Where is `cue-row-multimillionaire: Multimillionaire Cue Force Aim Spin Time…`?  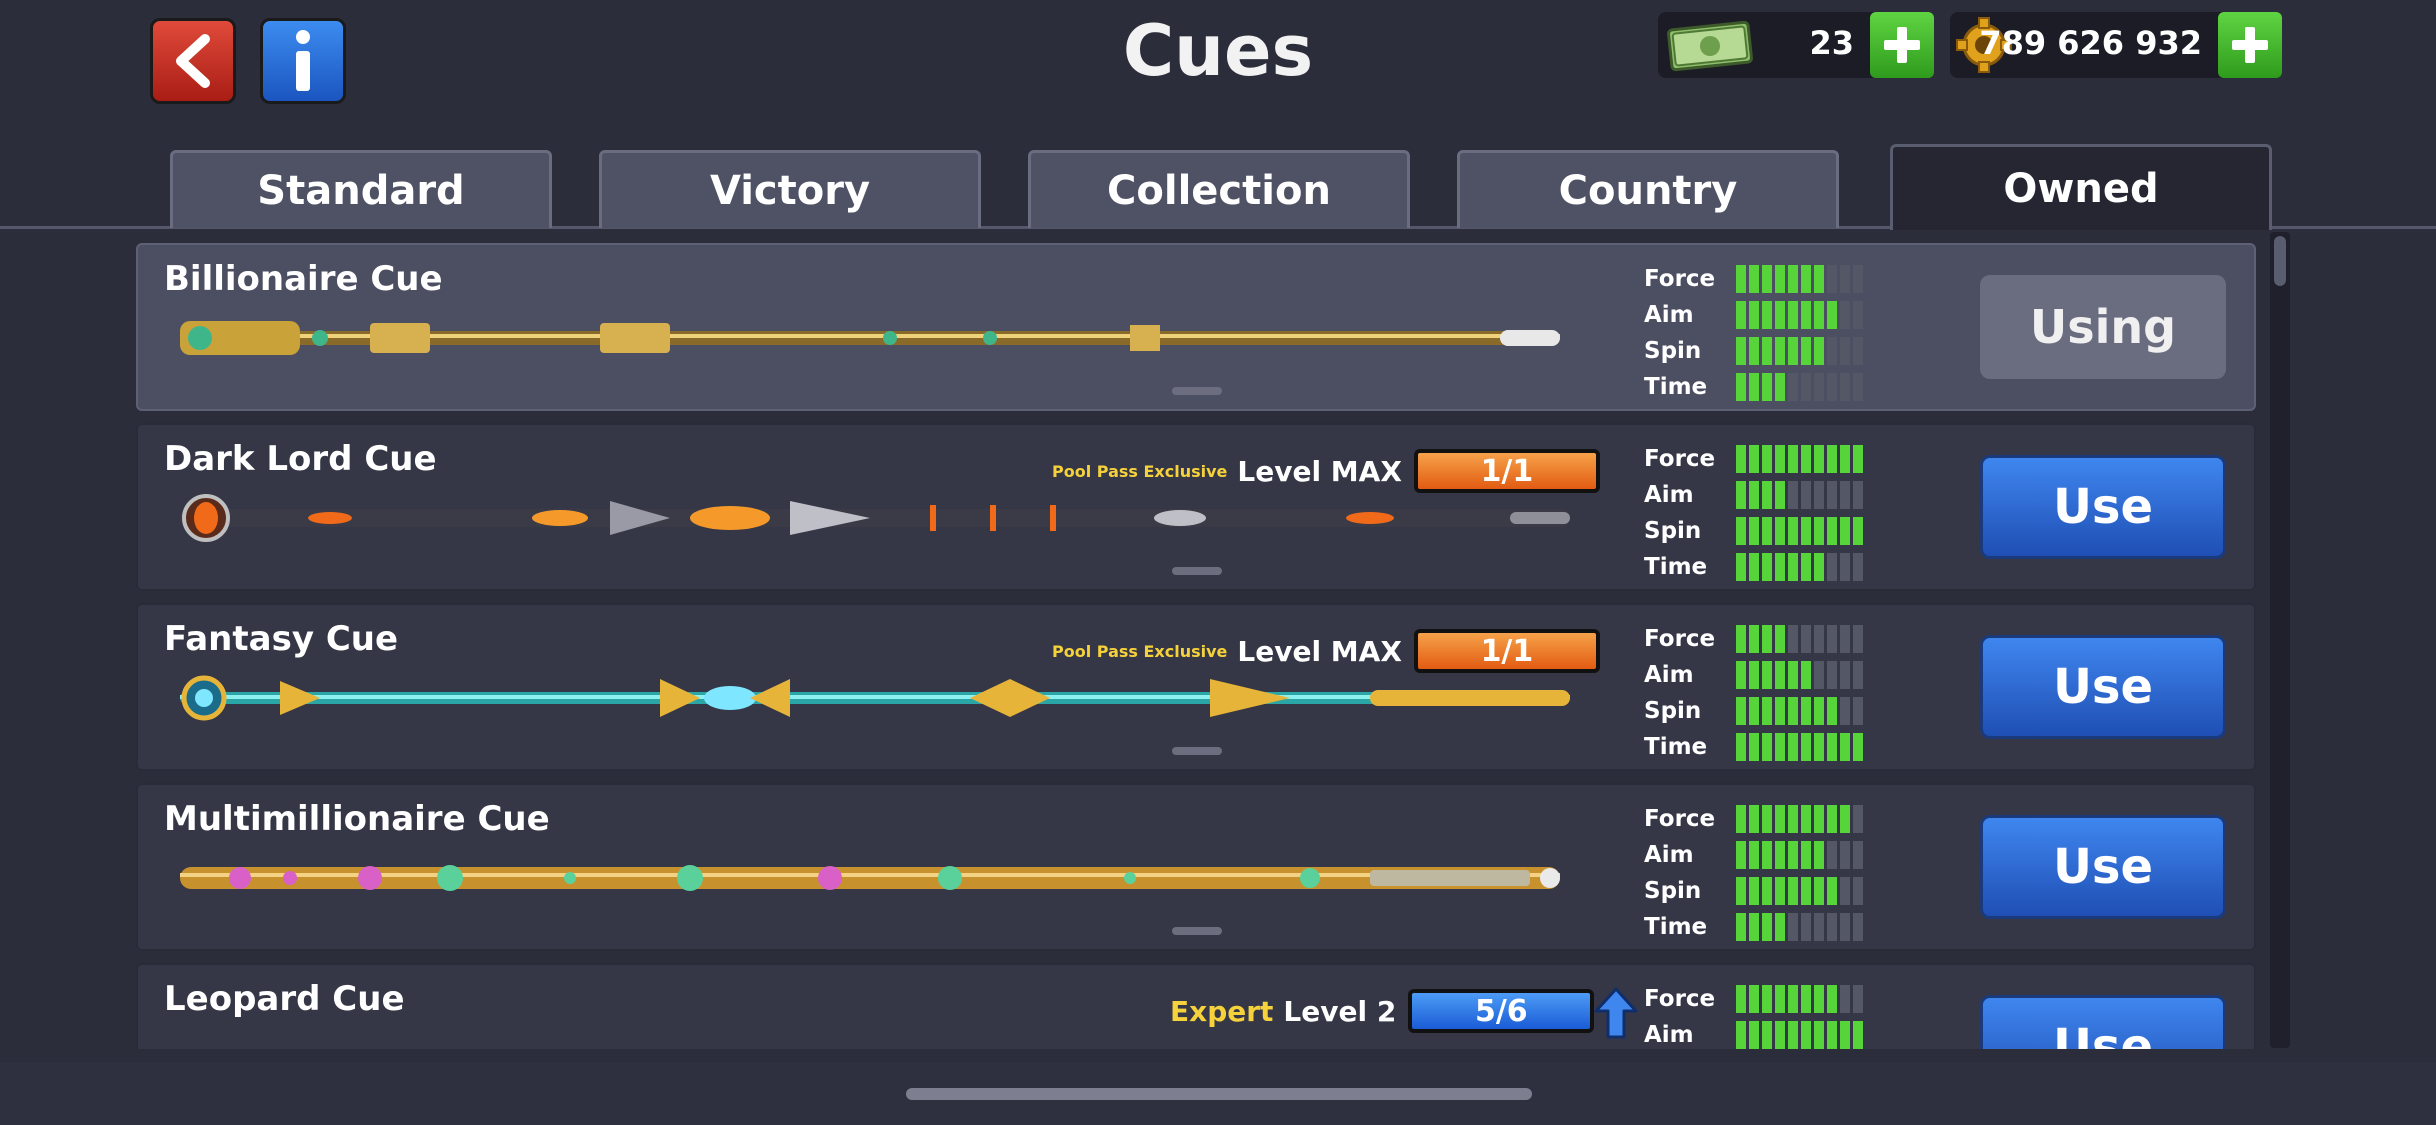
cue-row-multimillionaire: Multimillionaire Cue Force Aim Spin Time… is located at coordinates (1196, 867).